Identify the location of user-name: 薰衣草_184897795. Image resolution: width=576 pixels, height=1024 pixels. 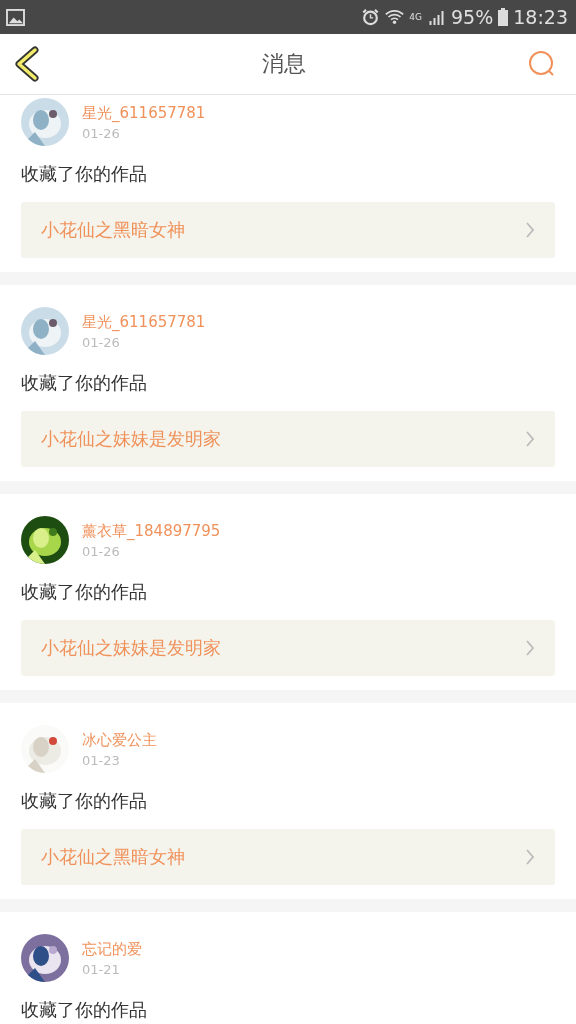
(151, 531).